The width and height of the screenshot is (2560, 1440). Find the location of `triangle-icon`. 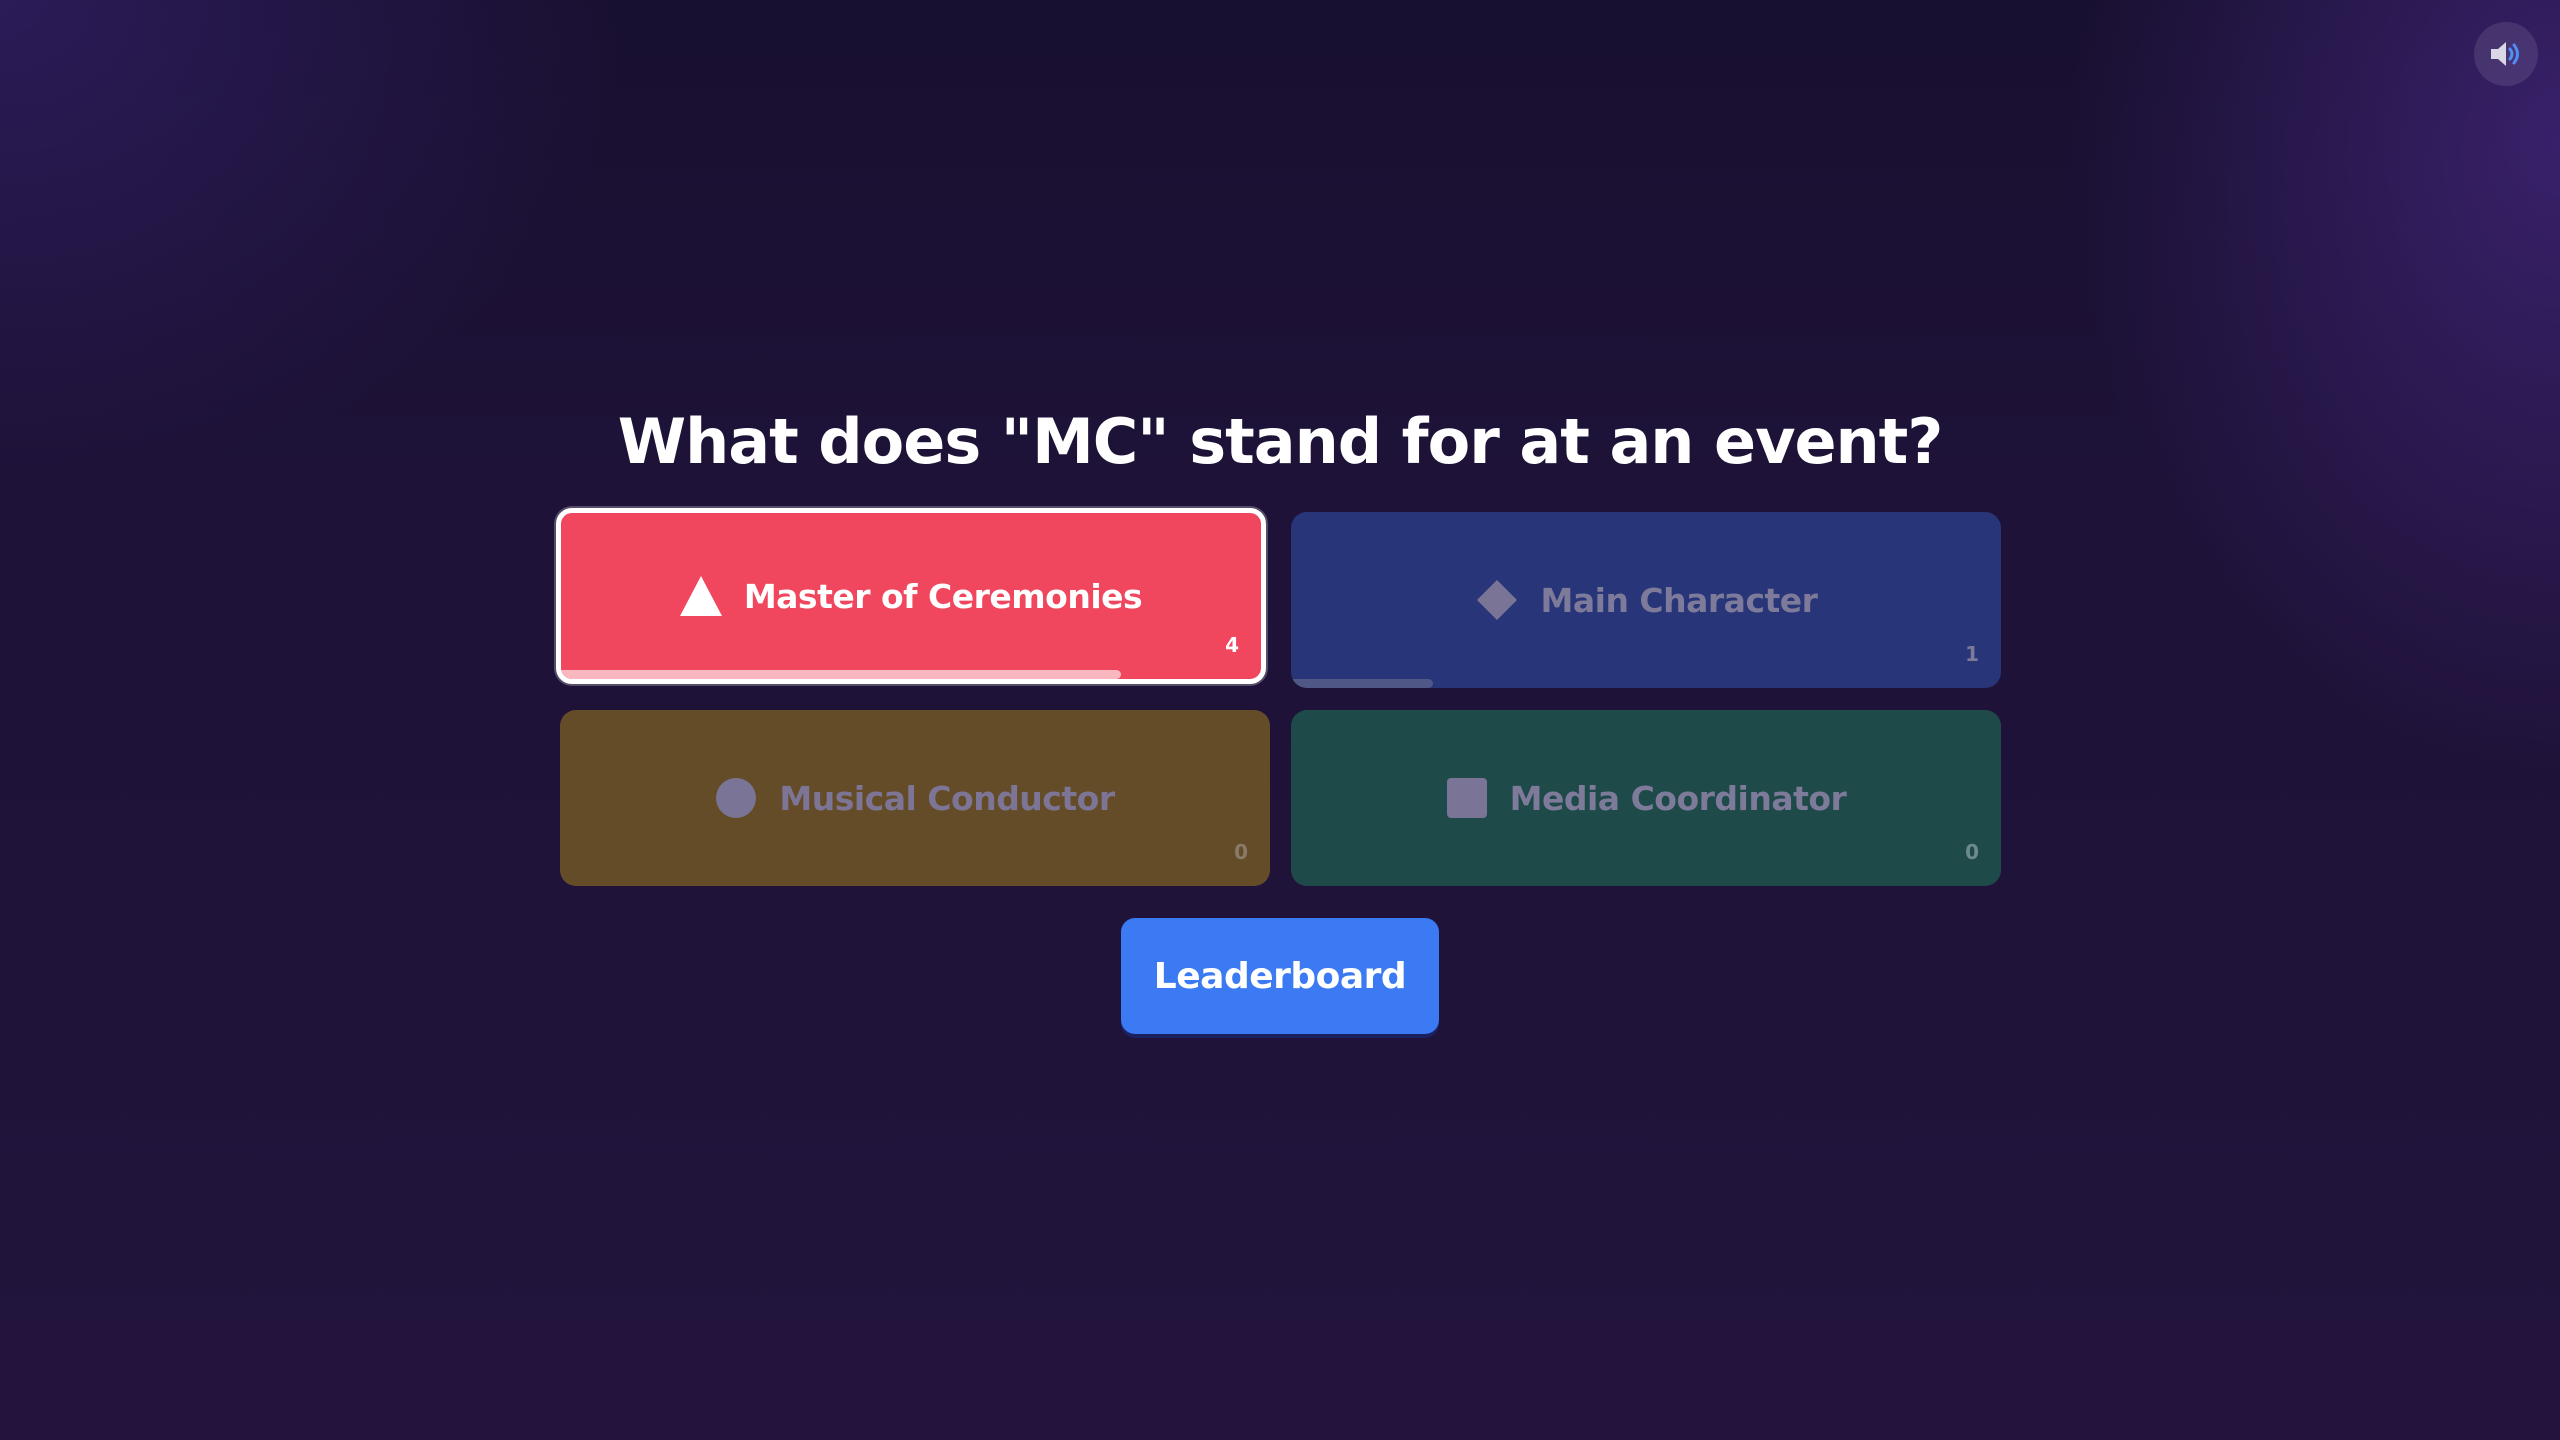

triangle-icon is located at coordinates (700, 596).